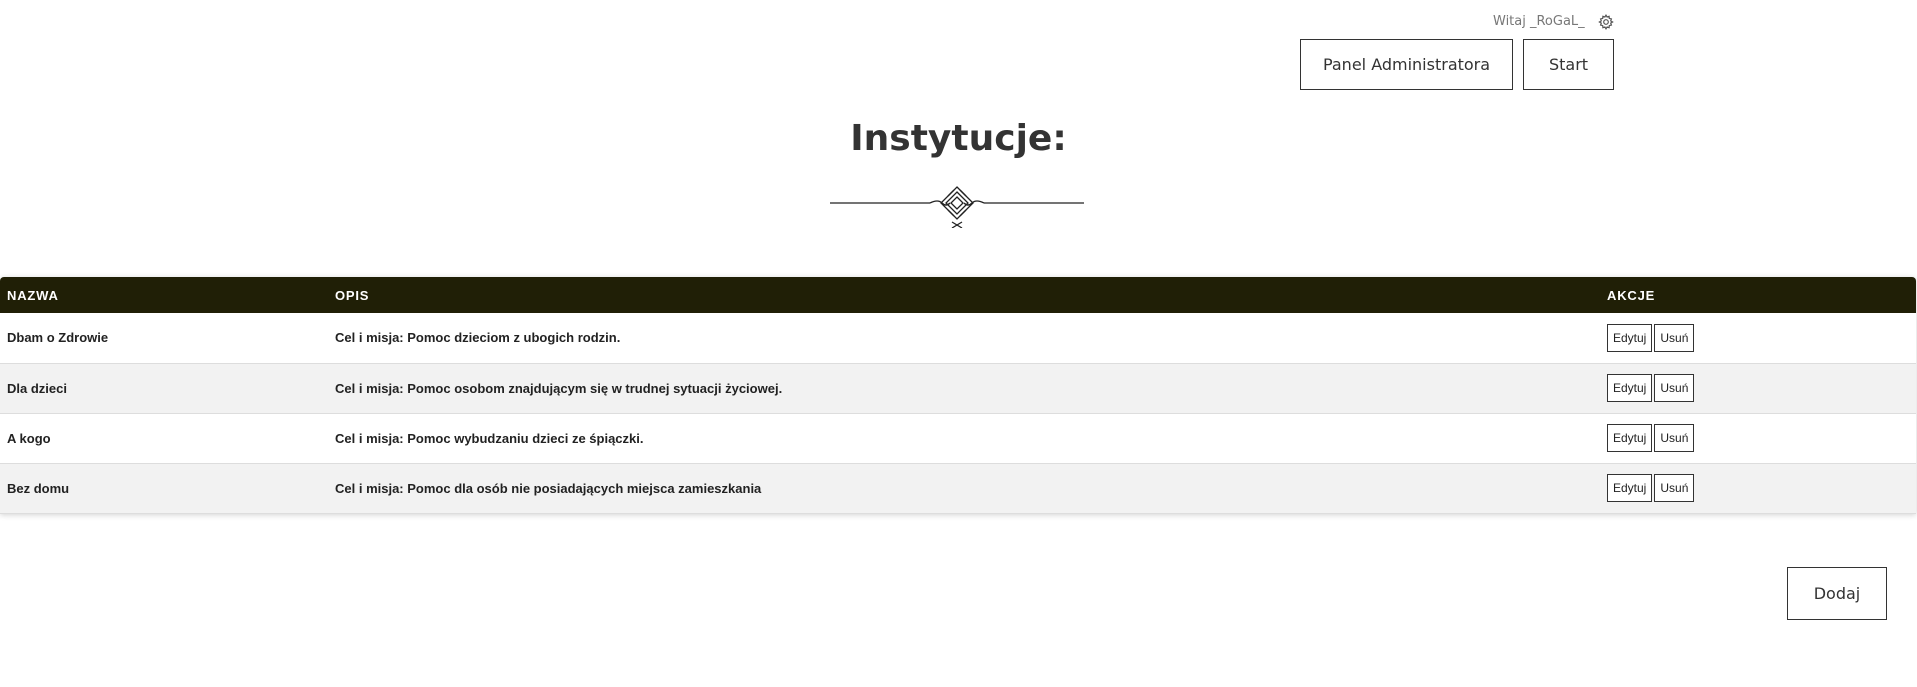 This screenshot has height=687, width=1917. Describe the element at coordinates (1568, 64) in the screenshot. I see `start-button: Start` at that location.